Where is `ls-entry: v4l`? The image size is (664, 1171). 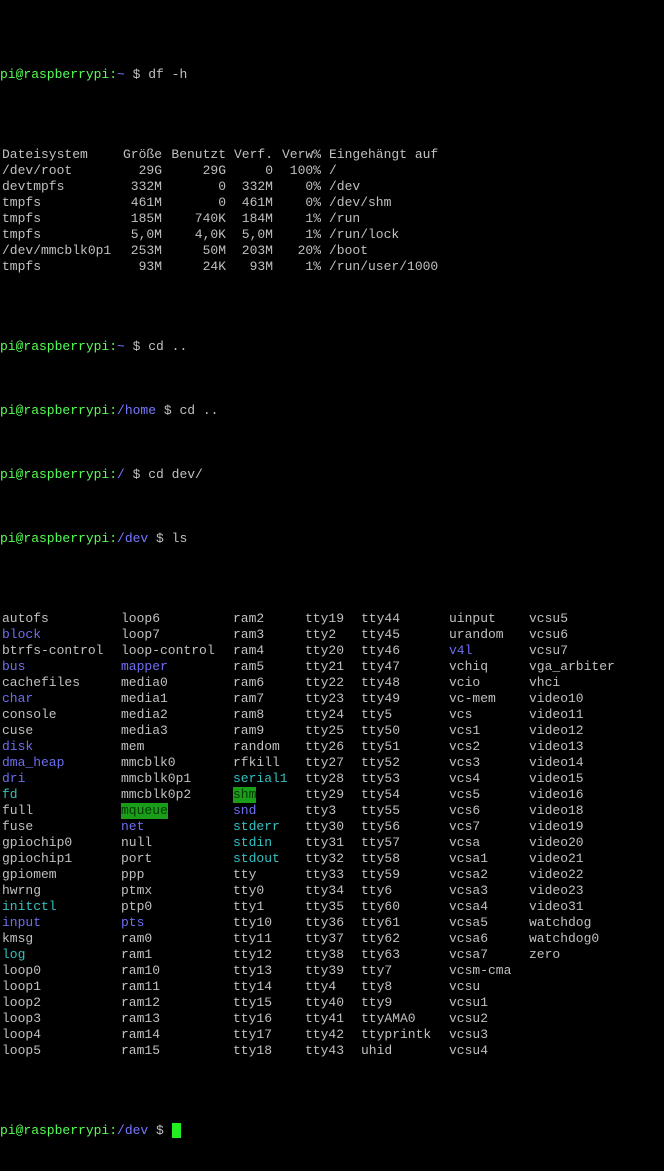
ls-entry: v4l is located at coordinates (461, 650).